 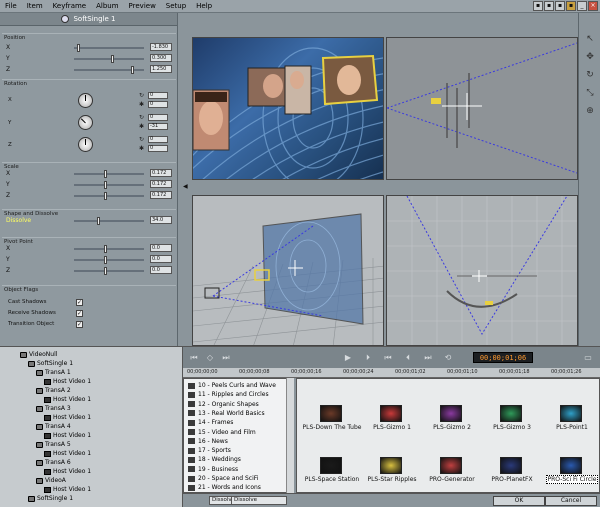 I want to click on category-item: 16 - News, so click(x=208, y=441).